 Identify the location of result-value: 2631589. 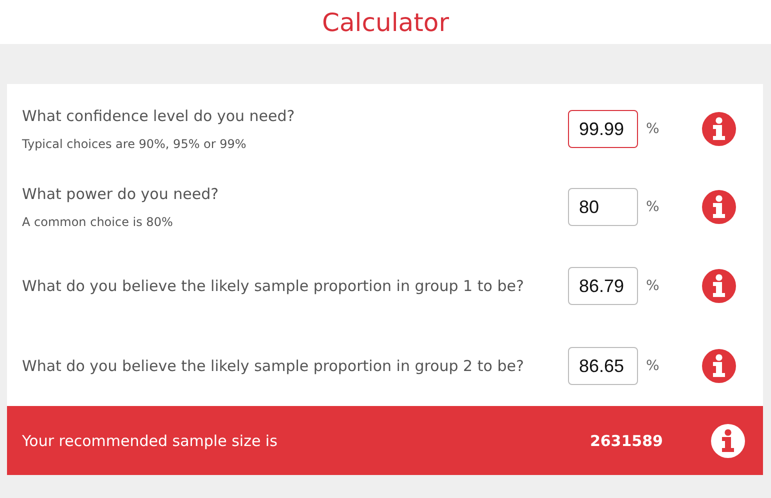
(626, 441).